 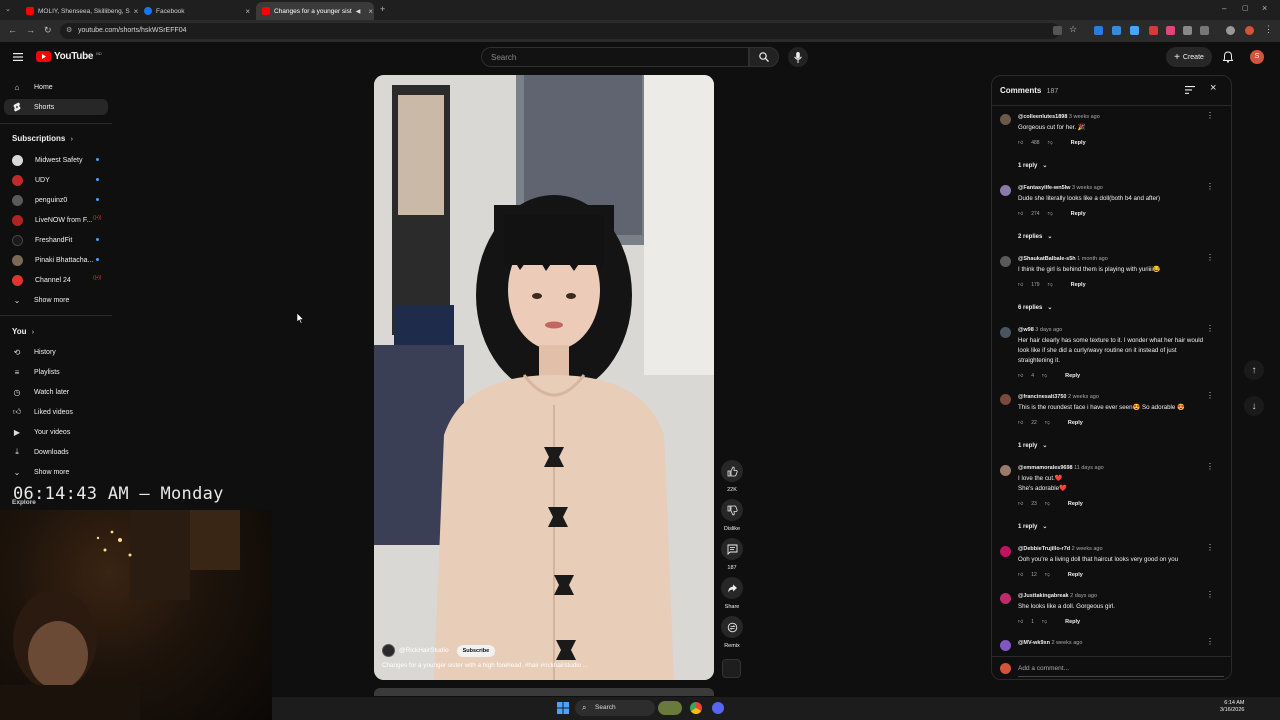 I want to click on comment-author: @ShaukatBalbale-s5h 1 month ago, so click(x=1063, y=259).